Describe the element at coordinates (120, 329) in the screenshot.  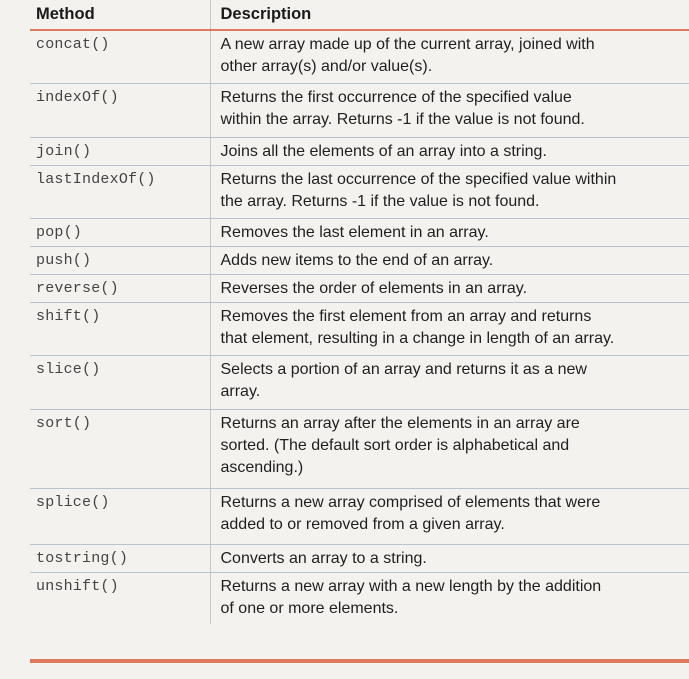
I see `method-cell: shift()` at that location.